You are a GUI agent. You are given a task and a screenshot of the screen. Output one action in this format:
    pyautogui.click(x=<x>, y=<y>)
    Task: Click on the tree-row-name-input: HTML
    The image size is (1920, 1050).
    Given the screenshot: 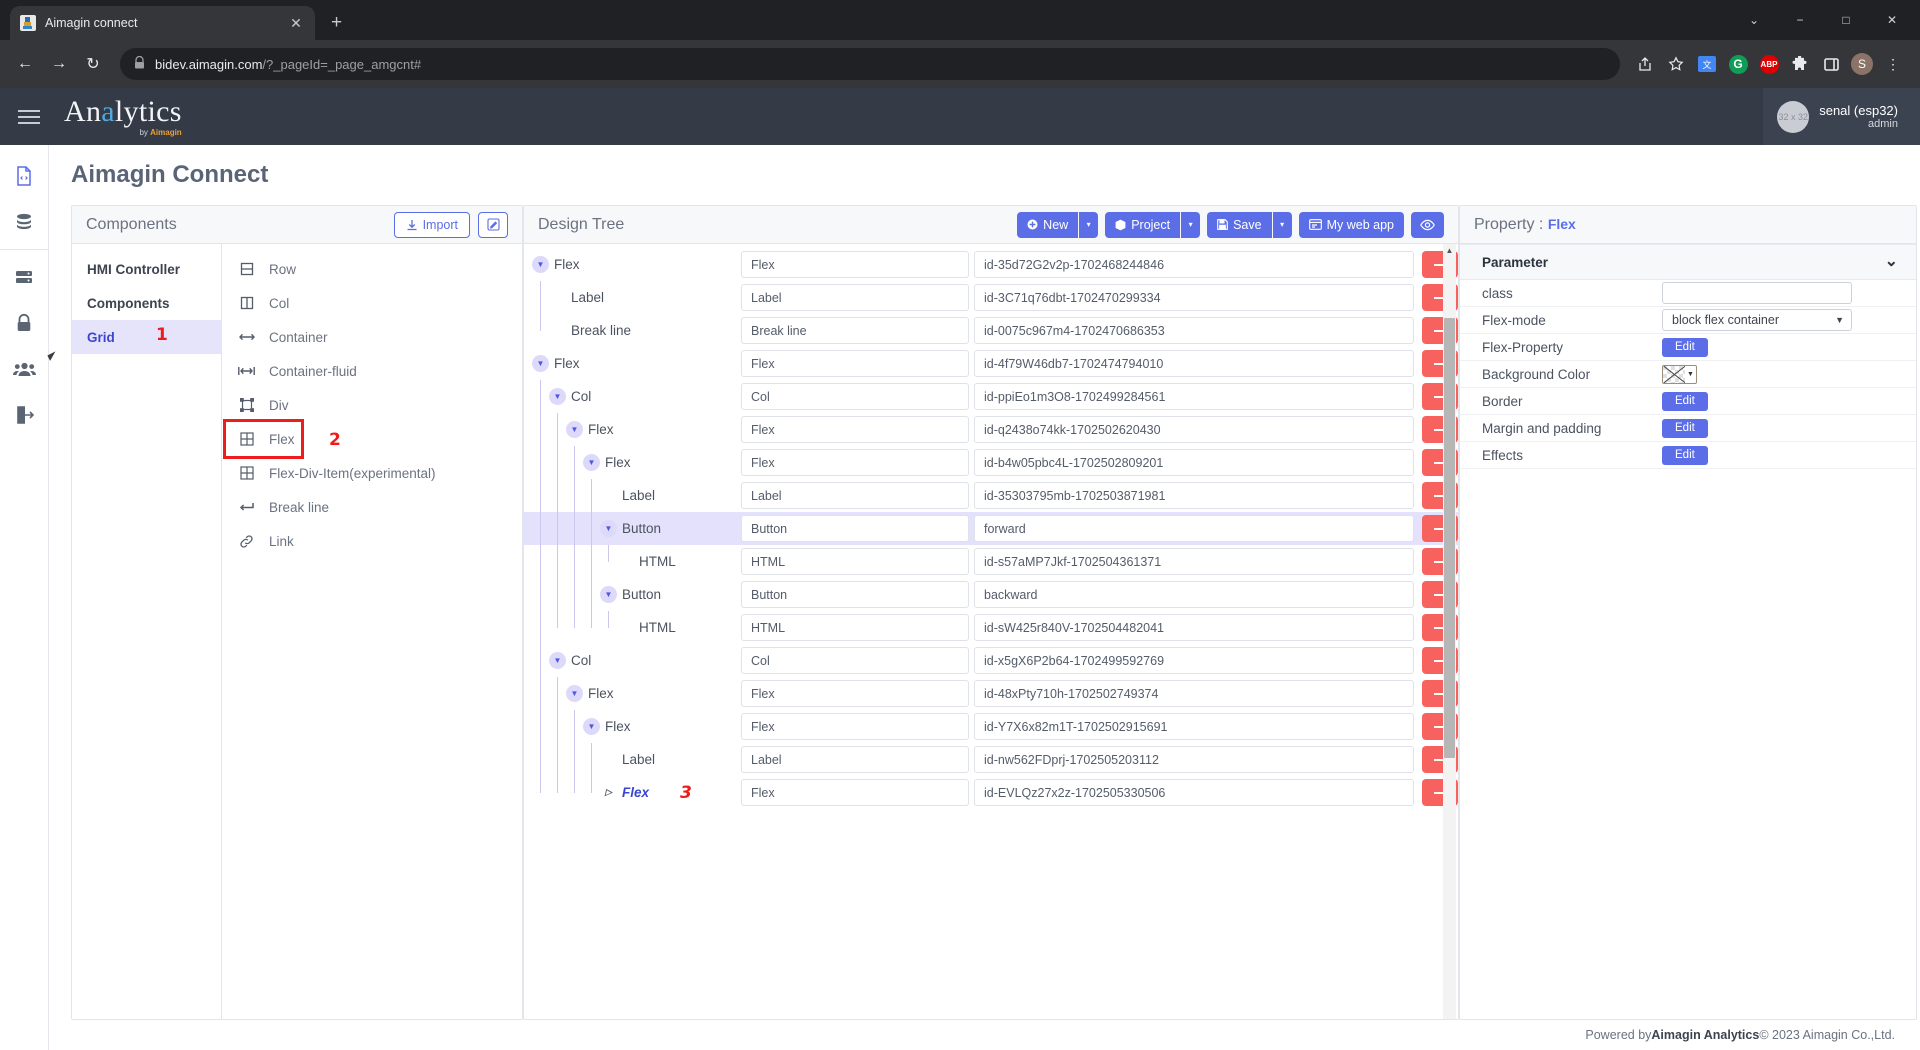 What is the action you would take?
    pyautogui.click(x=855, y=627)
    